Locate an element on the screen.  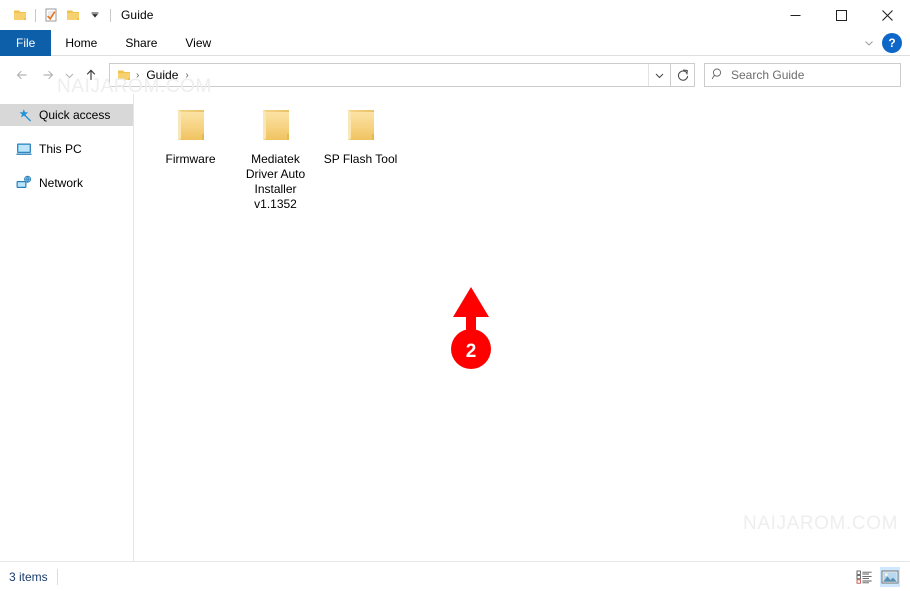
tab-file: File is located at coordinates (26, 43).